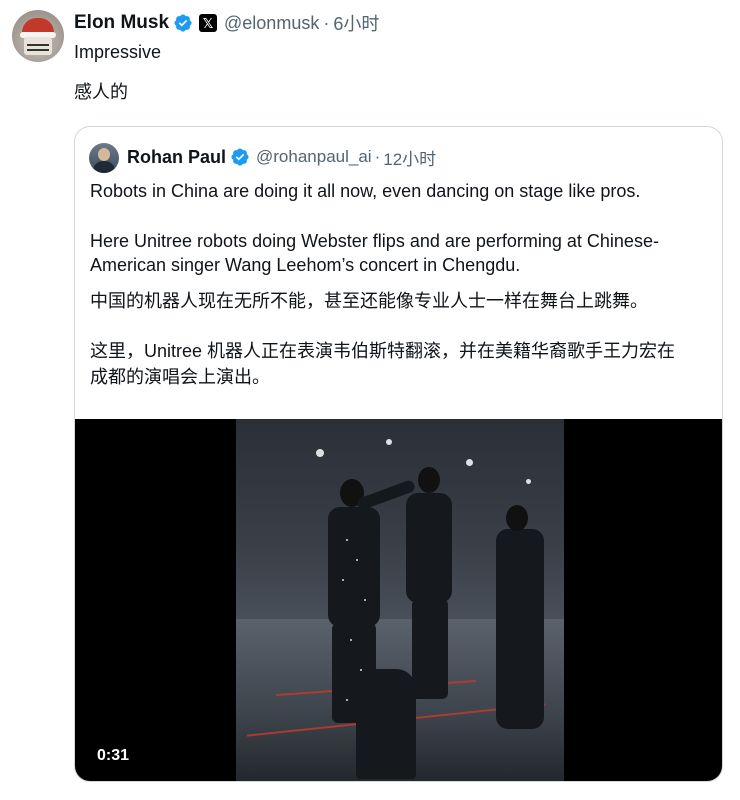 The image size is (740, 800). Describe the element at coordinates (430, 649) in the screenshot. I see `performer-legs` at that location.